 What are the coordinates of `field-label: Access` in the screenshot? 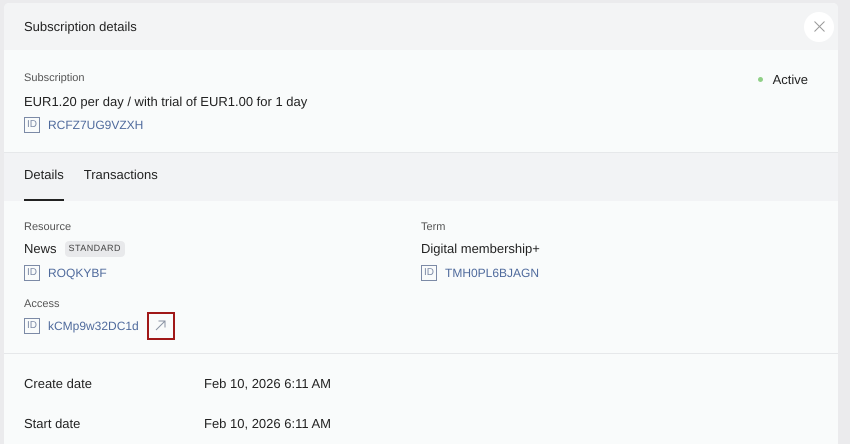 It's located at (42, 304).